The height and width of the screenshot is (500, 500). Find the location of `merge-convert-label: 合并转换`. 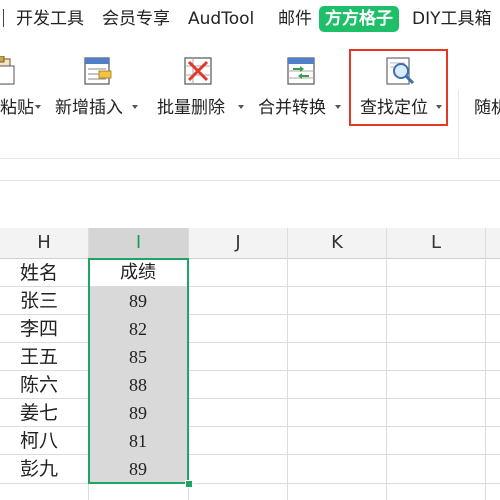

merge-convert-label: 合并转换 is located at coordinates (292, 108).